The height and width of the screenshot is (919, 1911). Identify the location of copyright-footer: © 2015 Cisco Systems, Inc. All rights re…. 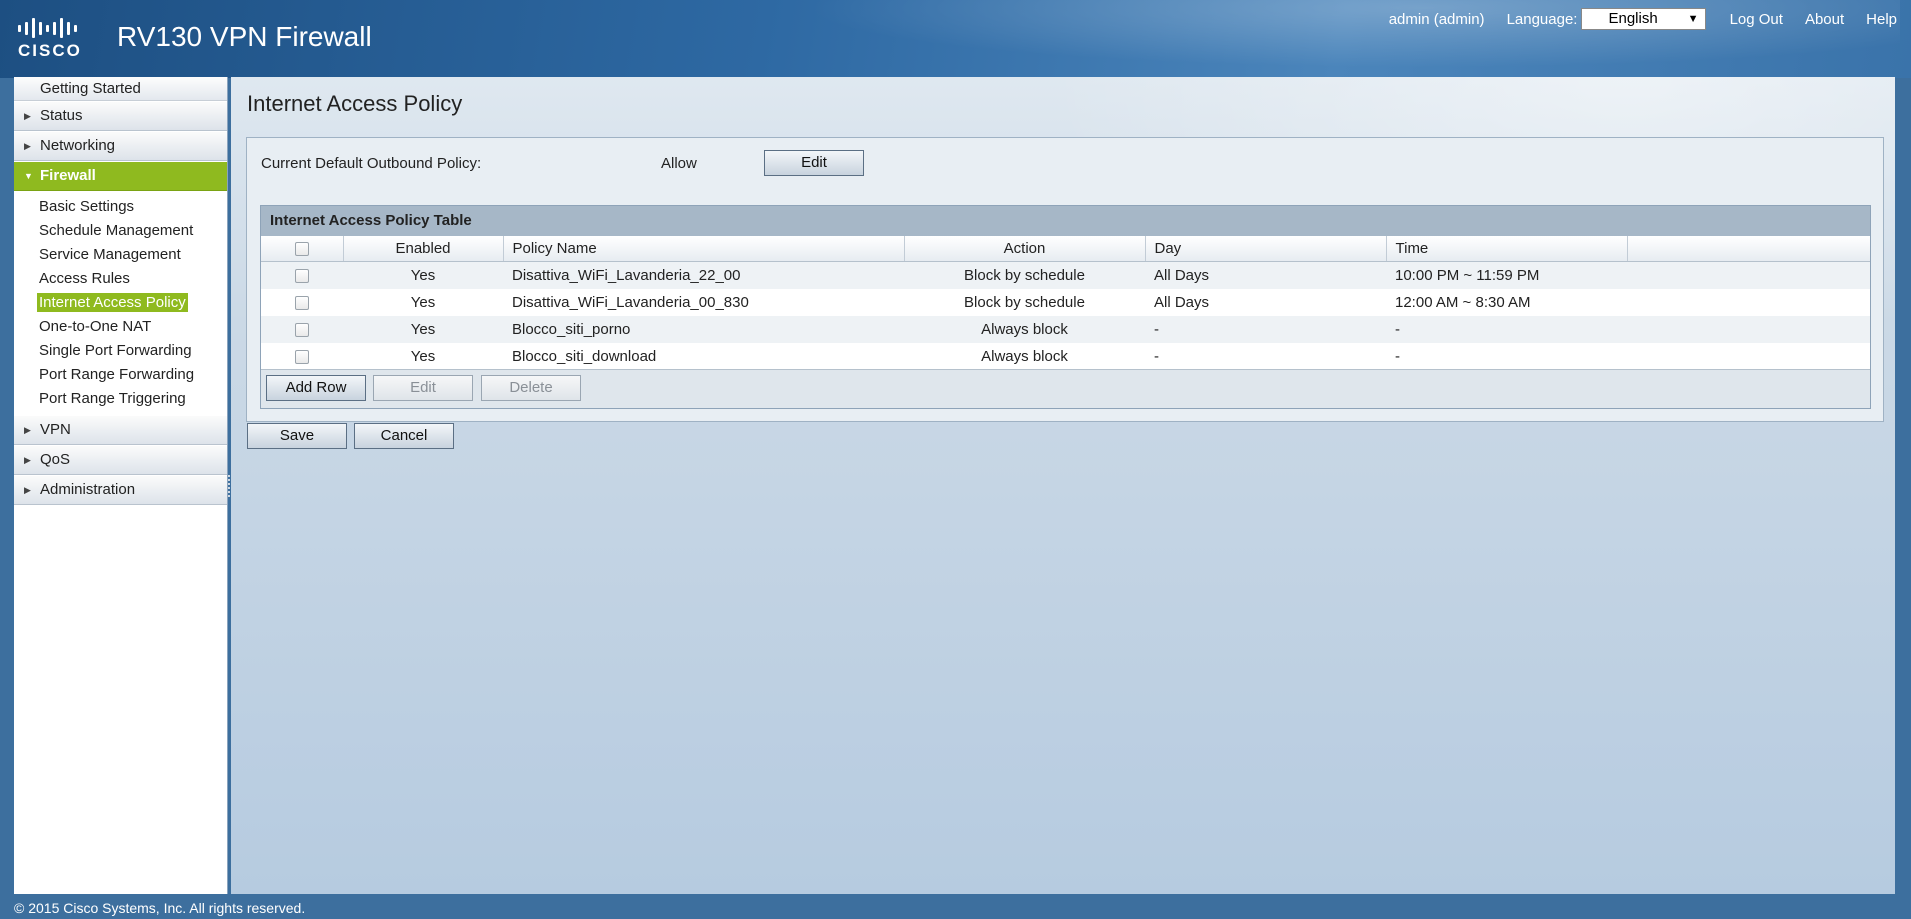
(160, 908).